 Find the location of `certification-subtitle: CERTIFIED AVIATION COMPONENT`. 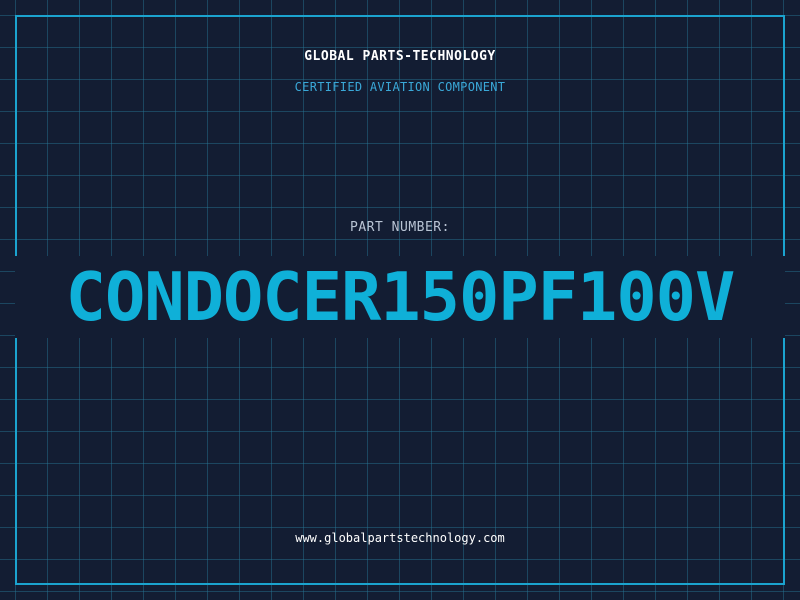

certification-subtitle: CERTIFIED AVIATION COMPONENT is located at coordinates (400, 87).